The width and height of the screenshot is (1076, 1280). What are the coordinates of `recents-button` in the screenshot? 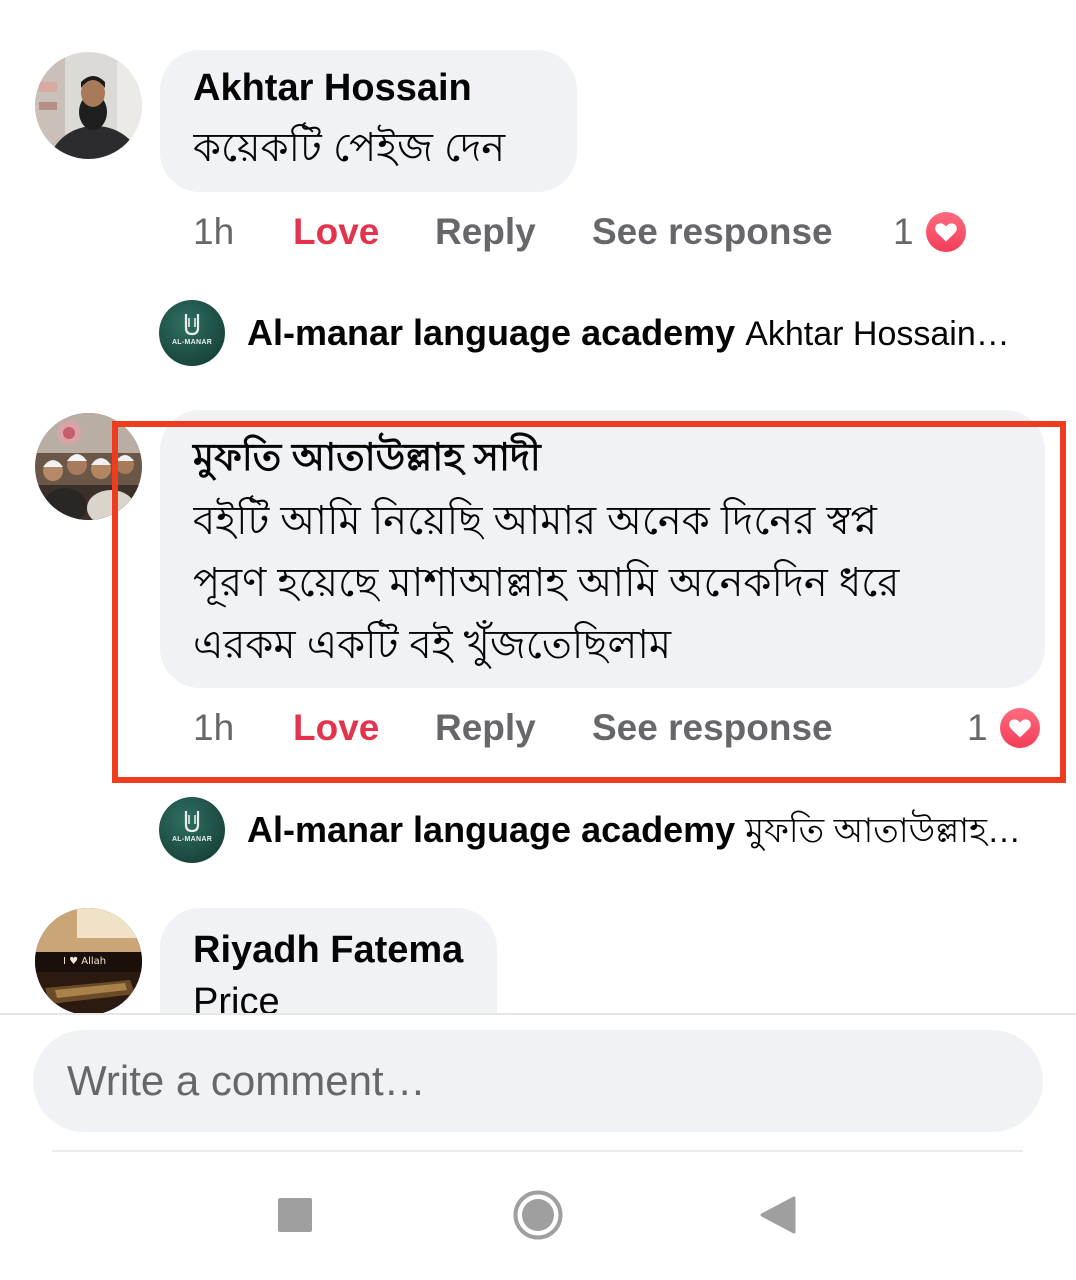 It's located at (295, 1215).